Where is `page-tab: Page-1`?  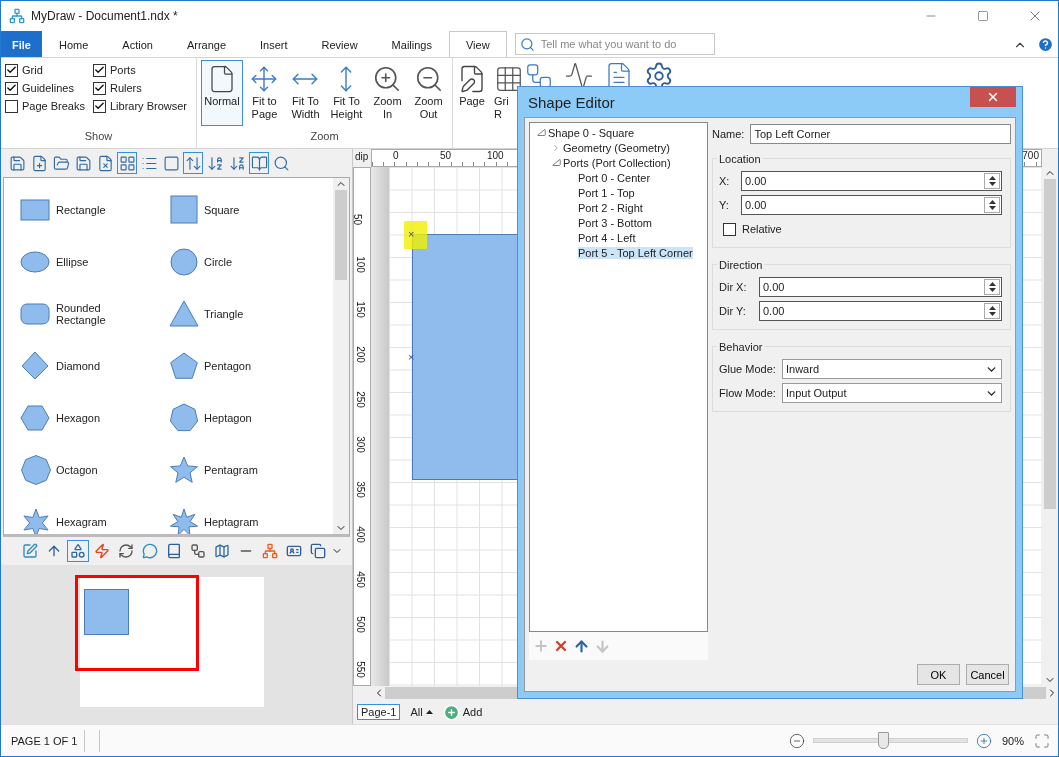
page-tab: Page-1 is located at coordinates (379, 712).